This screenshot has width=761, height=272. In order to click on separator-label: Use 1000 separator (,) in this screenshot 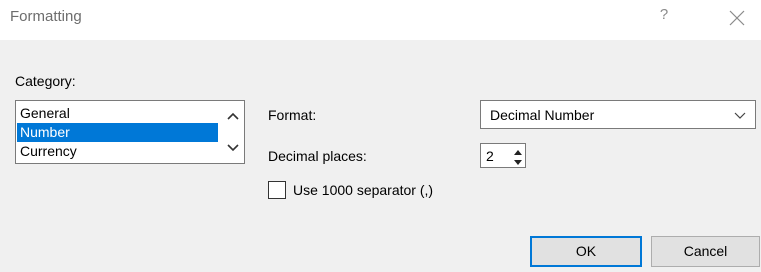, I will do `click(363, 190)`.